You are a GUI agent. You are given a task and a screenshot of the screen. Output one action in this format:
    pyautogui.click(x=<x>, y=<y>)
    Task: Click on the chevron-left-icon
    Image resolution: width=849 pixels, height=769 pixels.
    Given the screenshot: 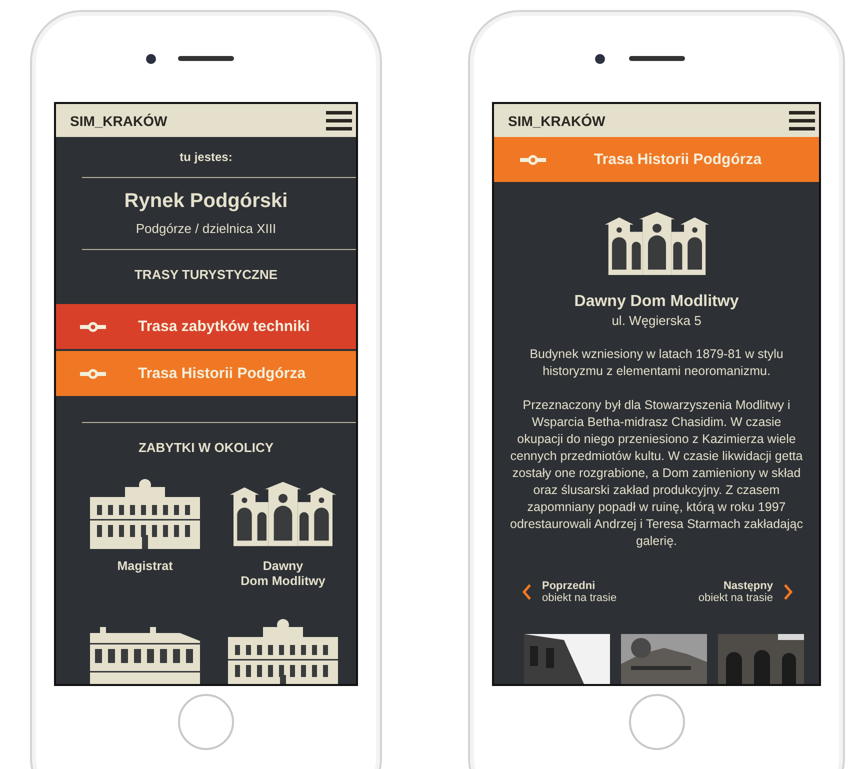 What is the action you would take?
    pyautogui.click(x=527, y=592)
    